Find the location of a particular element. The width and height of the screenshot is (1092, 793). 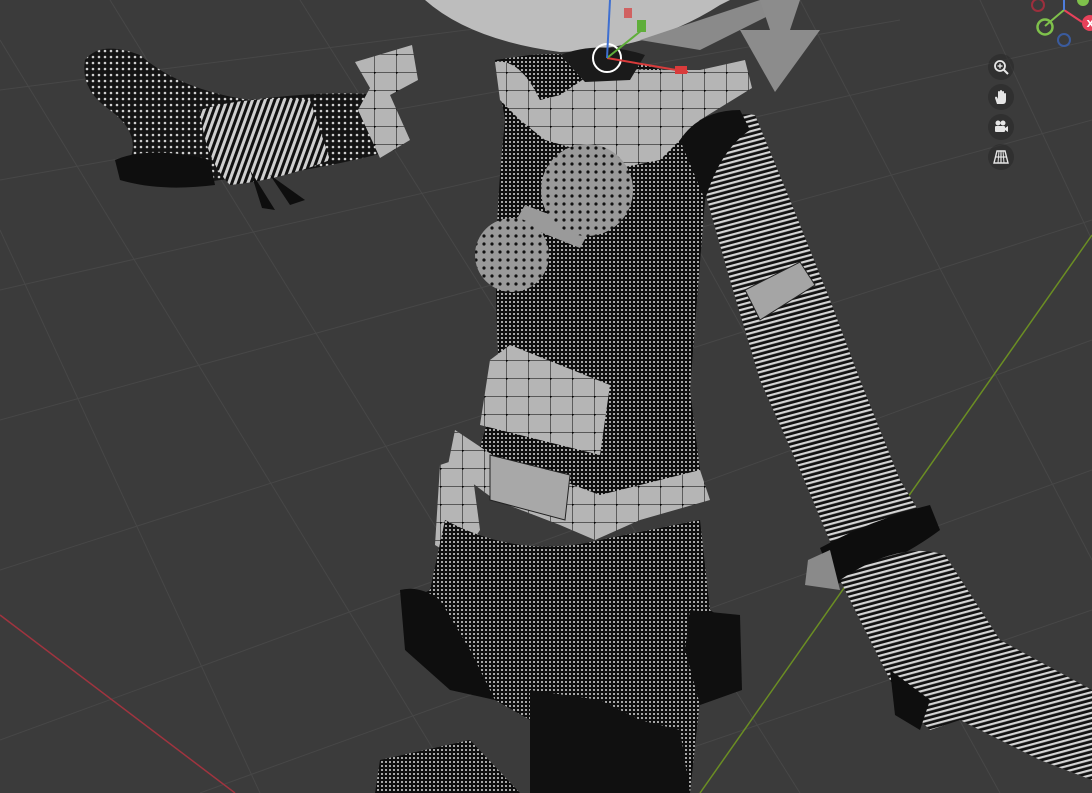

gizmo-y-top is located at coordinates (1083, 3).